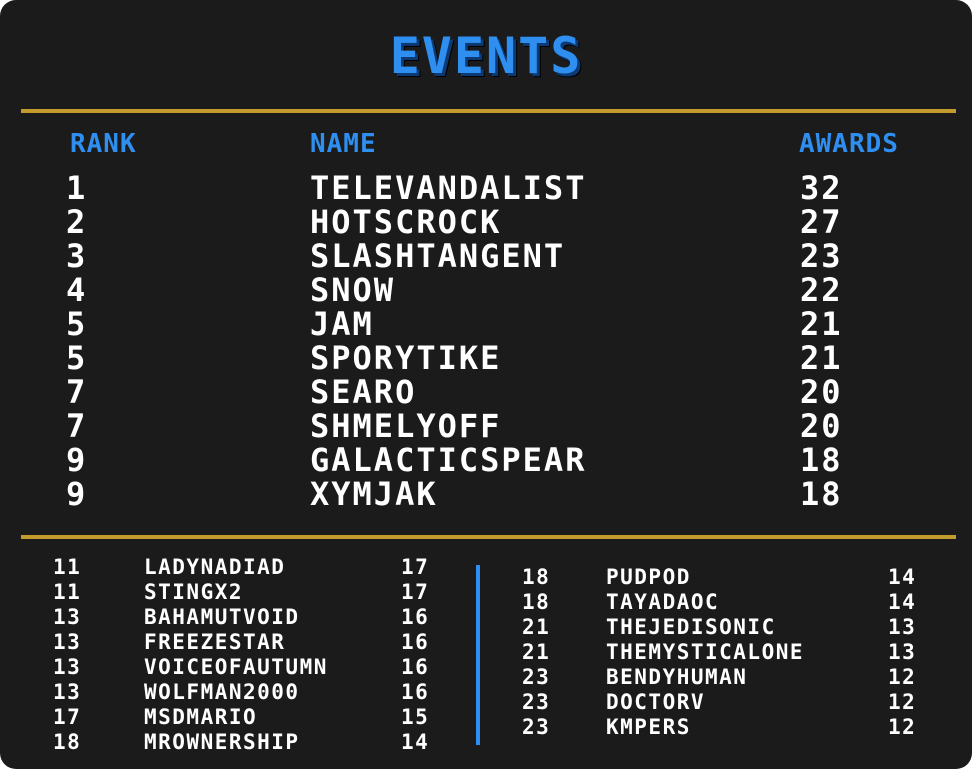 The width and height of the screenshot is (972, 769). I want to click on row-awards: 23, so click(821, 256).